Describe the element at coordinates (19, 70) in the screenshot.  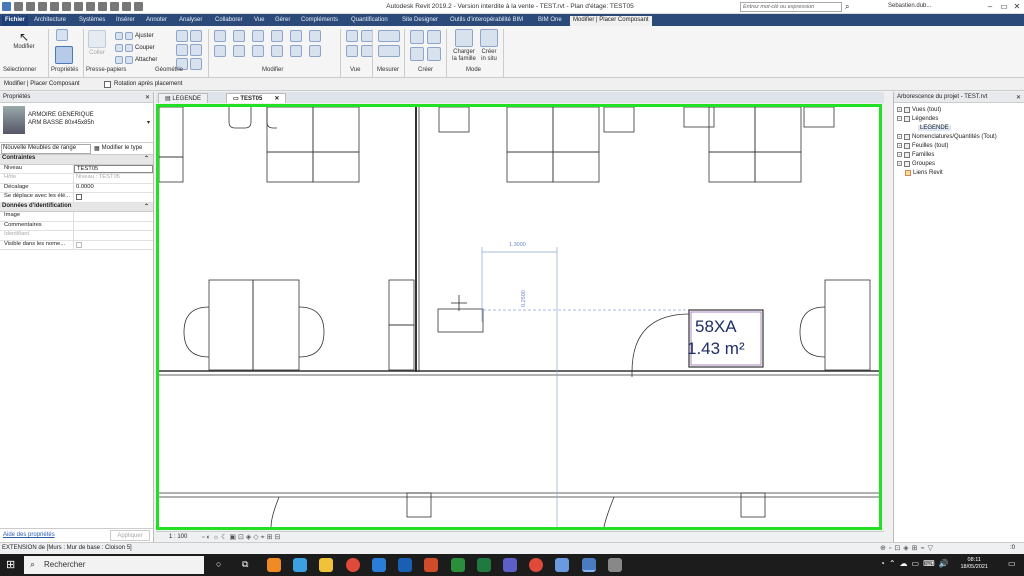
I see `group-label-select: Sélectionner` at that location.